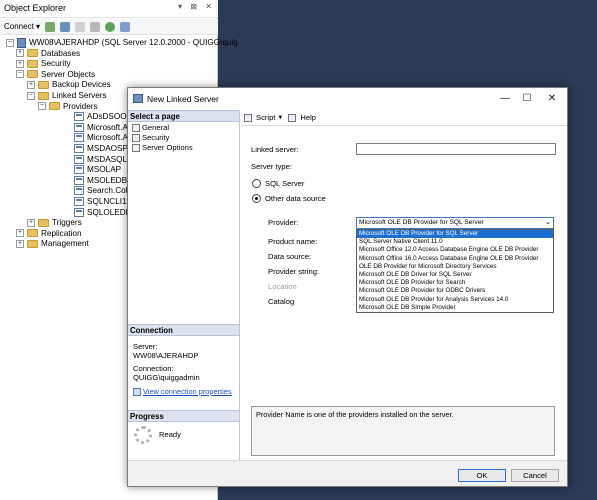 This screenshot has width=597, height=500. Describe the element at coordinates (69, 84) in the screenshot. I see `tree-node: + Backup Devices` at that location.